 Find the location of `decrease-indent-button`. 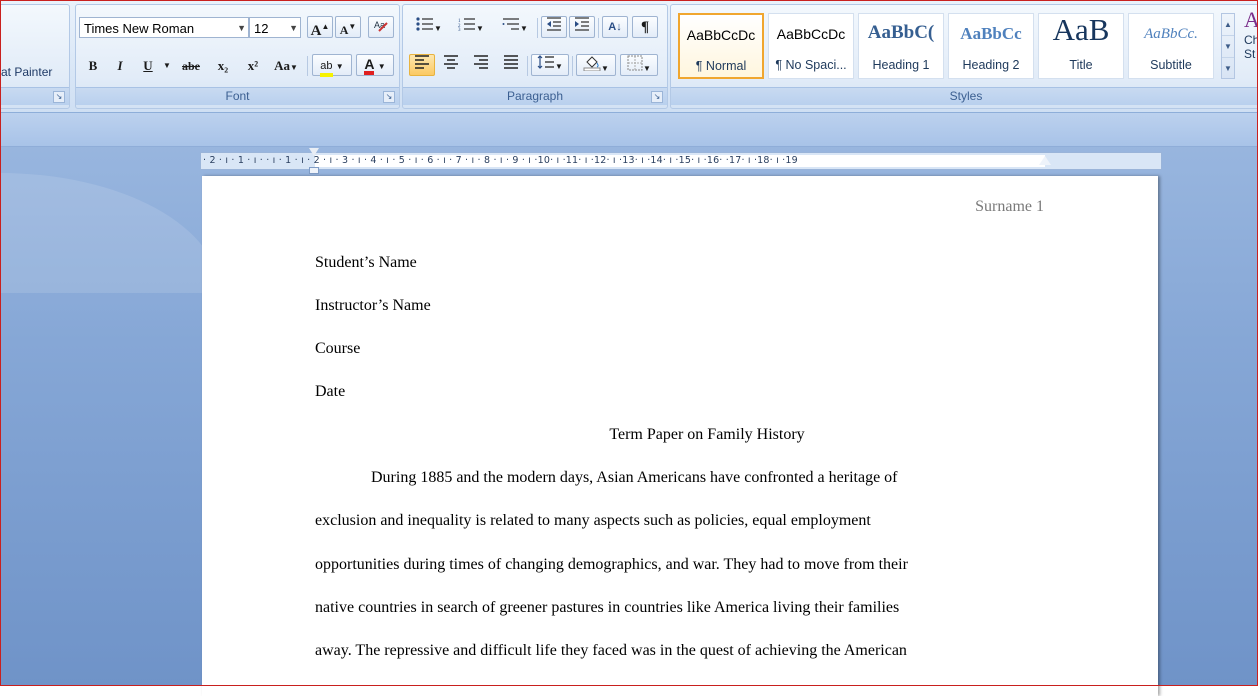

decrease-indent-button is located at coordinates (554, 27).